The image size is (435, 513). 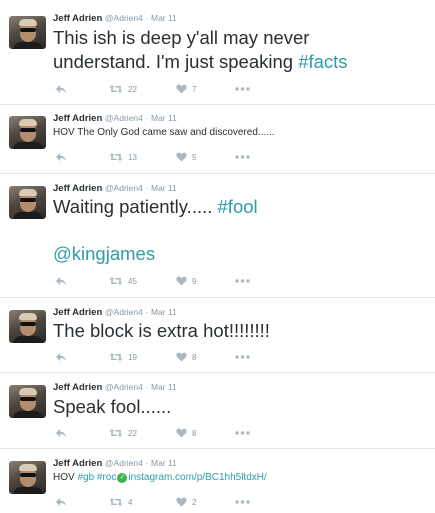 I want to click on retweet-button: 19, so click(x=123, y=357).